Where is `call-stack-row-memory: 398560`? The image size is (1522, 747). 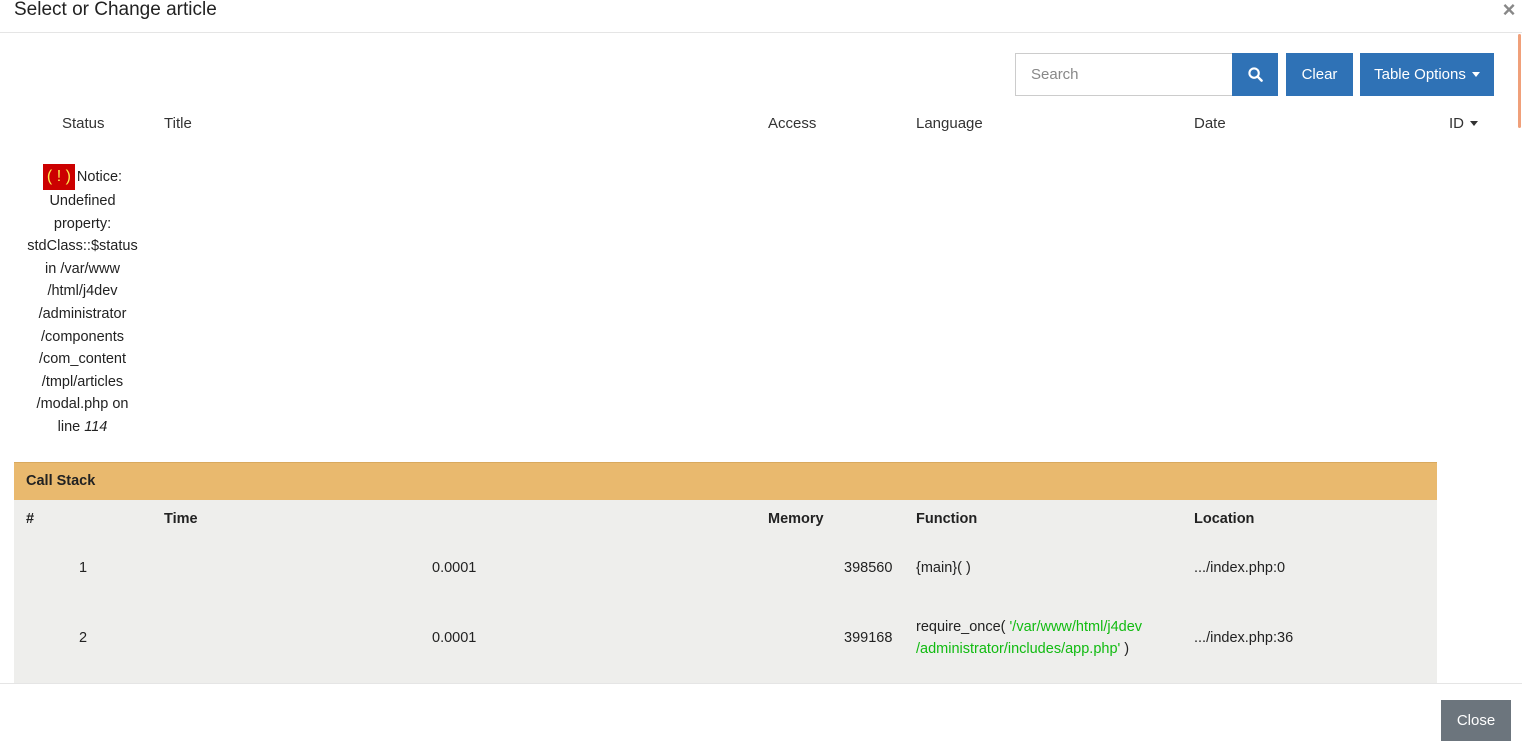
call-stack-row-memory: 398560 is located at coordinates (868, 568).